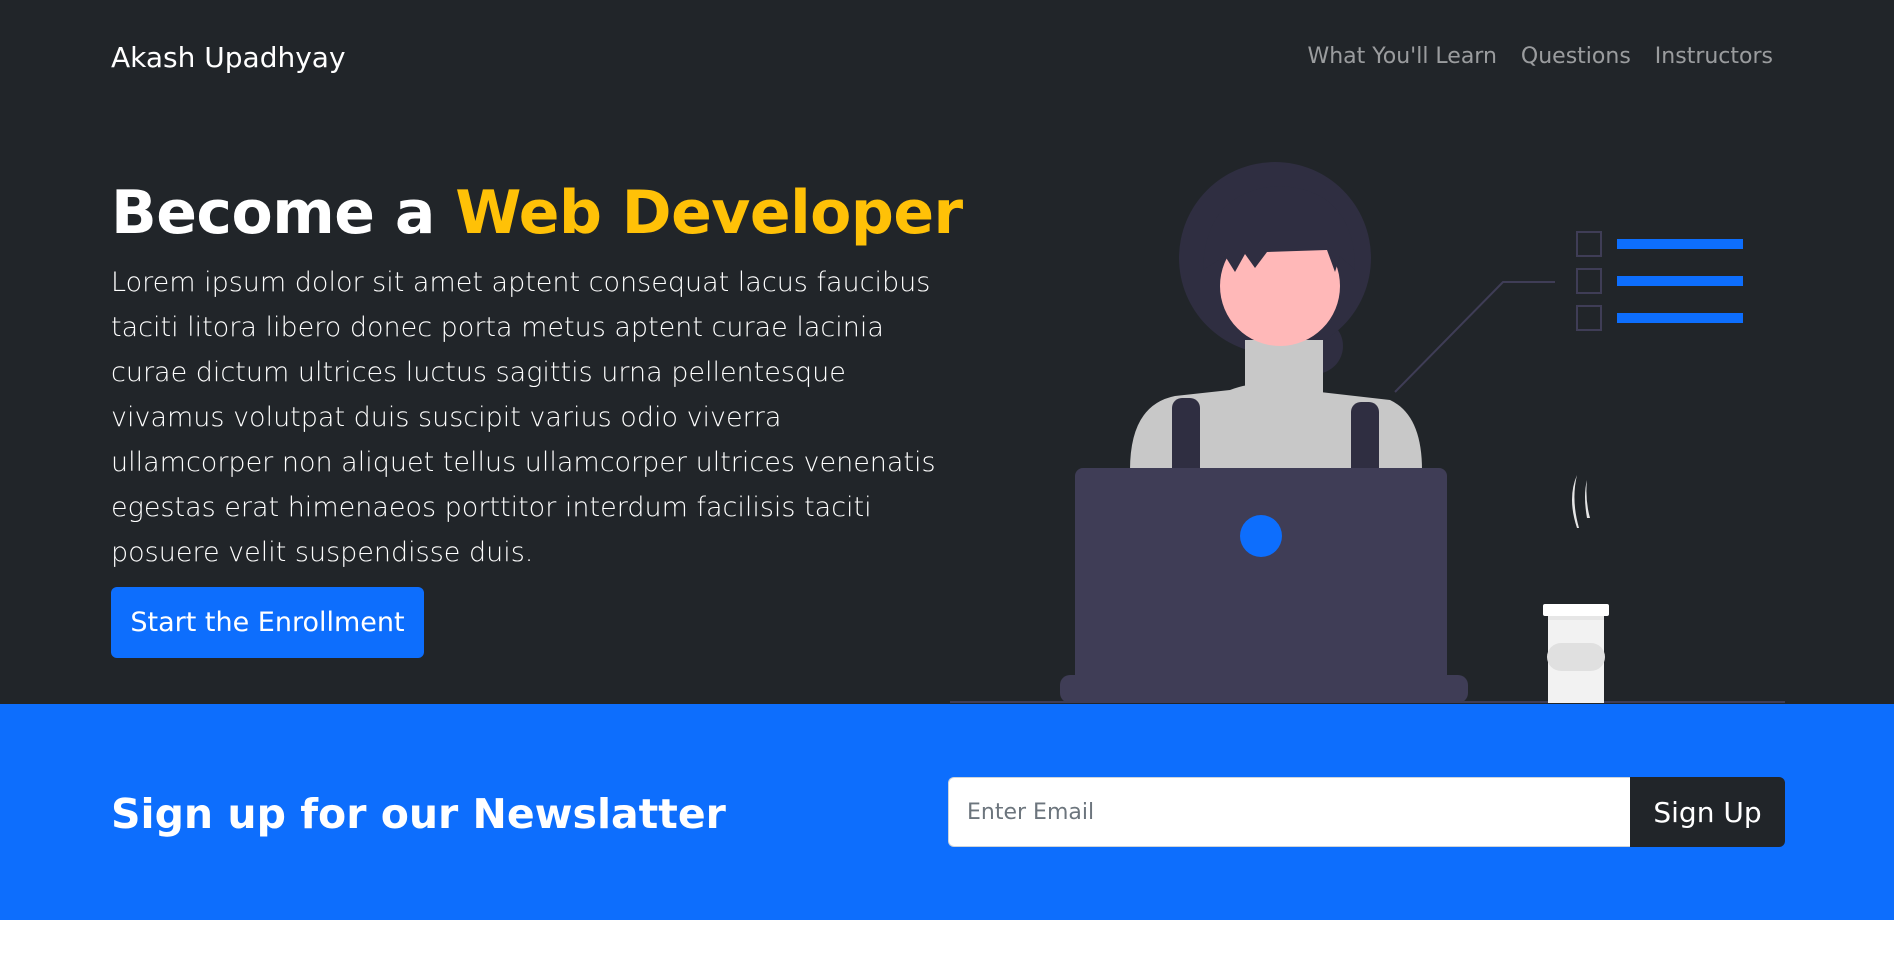 The image size is (1894, 957). Describe the element at coordinates (1714, 57) in the screenshot. I see `nav-link-instructors: Instructors` at that location.